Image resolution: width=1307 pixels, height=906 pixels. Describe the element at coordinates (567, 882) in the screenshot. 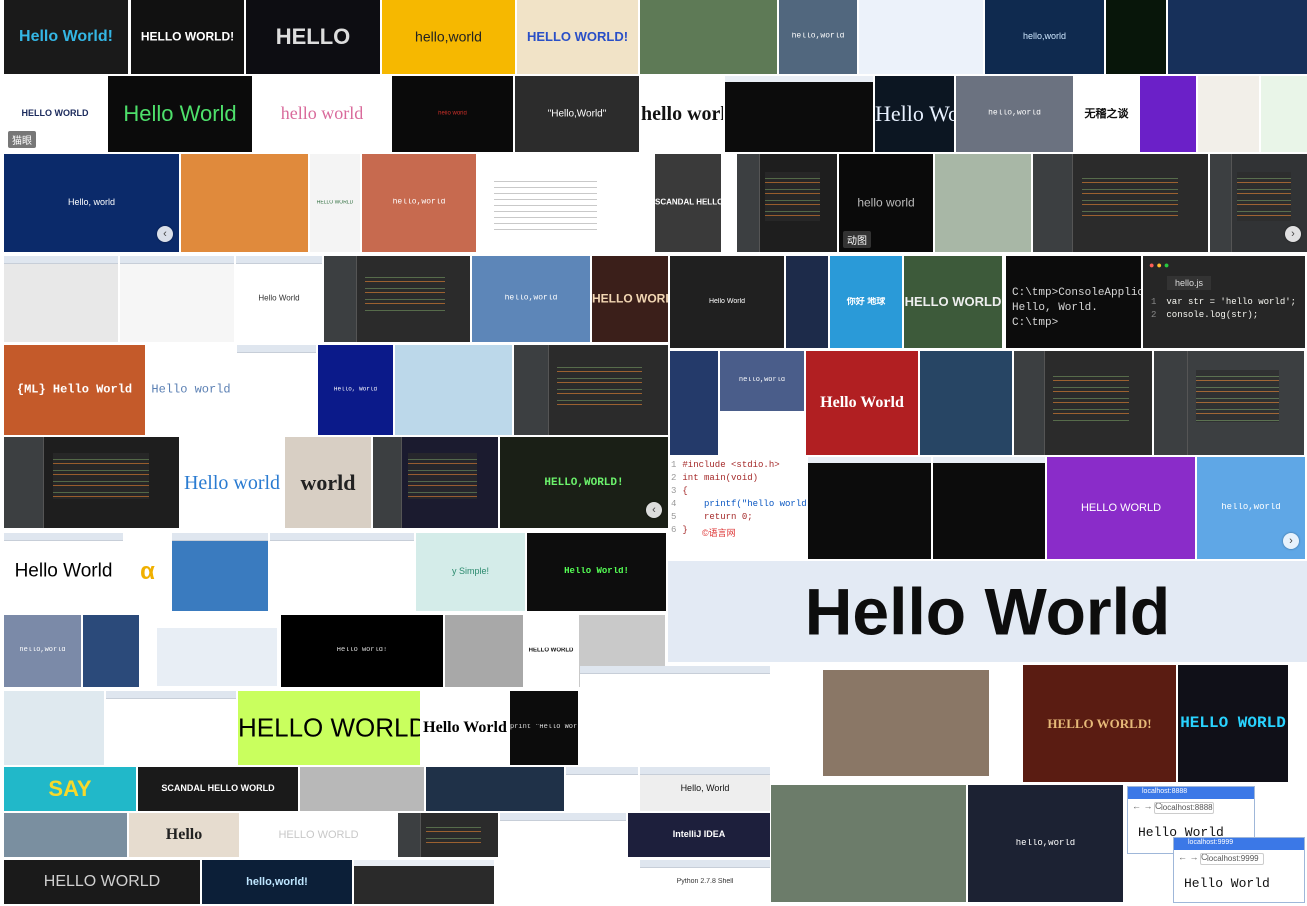

I see `white-image-tile` at that location.